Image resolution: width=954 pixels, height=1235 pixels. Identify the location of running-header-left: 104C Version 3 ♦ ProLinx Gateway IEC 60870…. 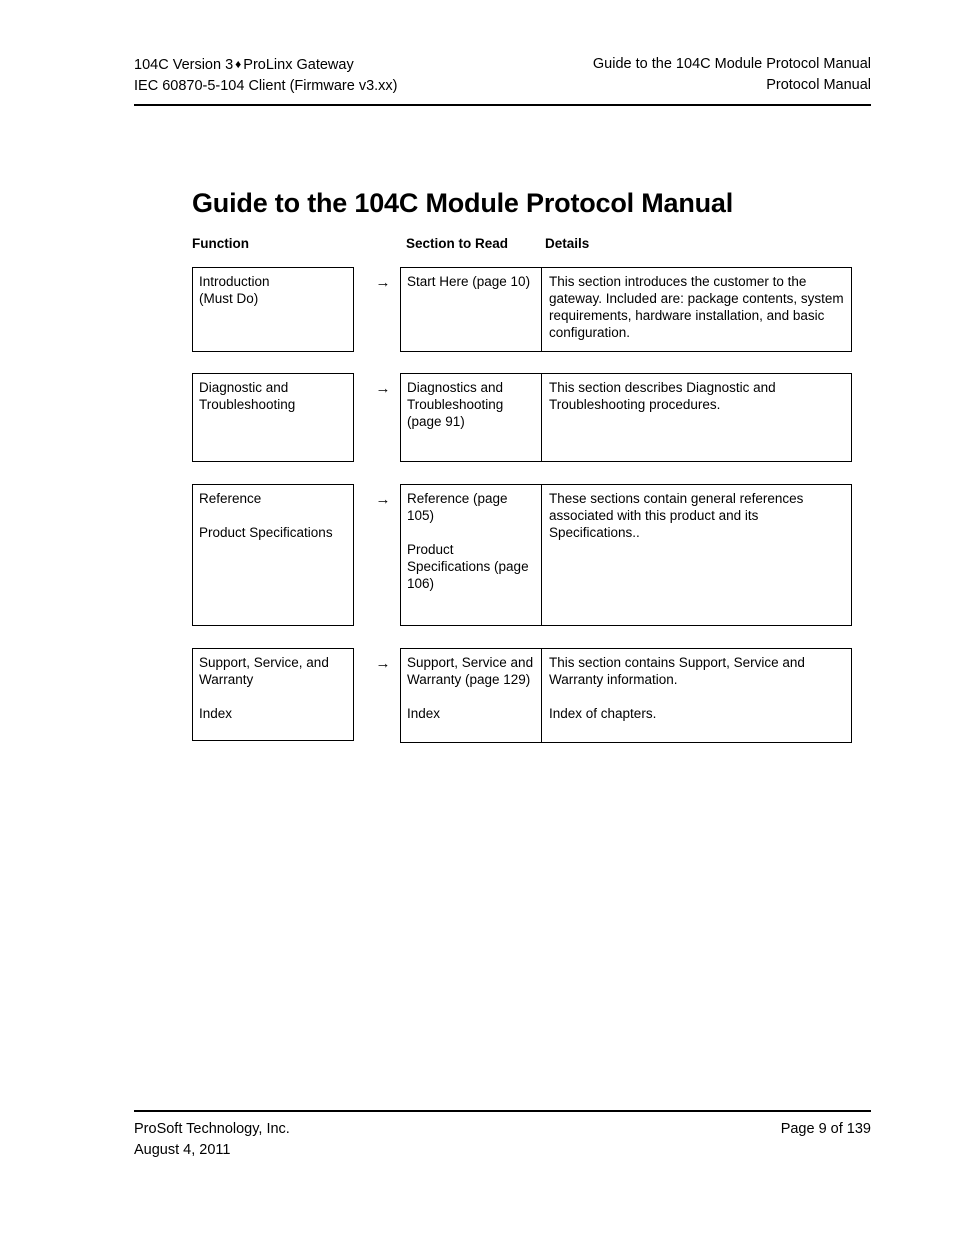
(266, 75).